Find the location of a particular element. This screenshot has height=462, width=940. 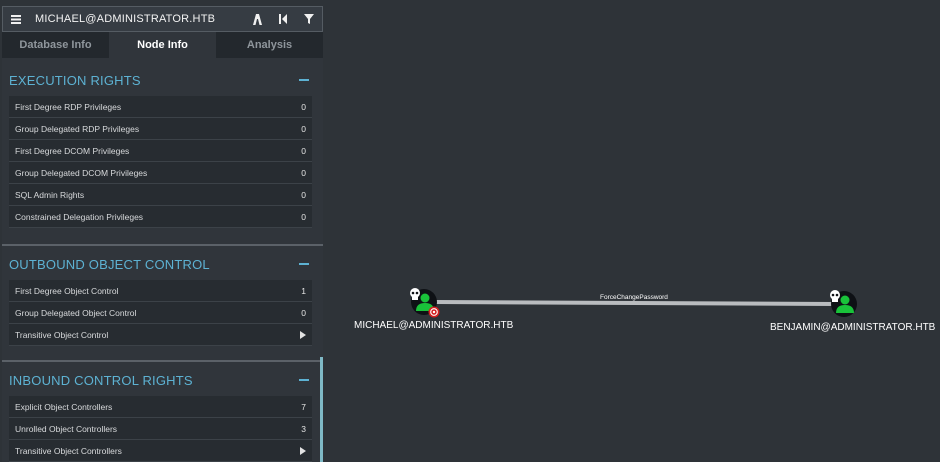

row-label: First Degree DCOM Privileges is located at coordinates (72, 150).